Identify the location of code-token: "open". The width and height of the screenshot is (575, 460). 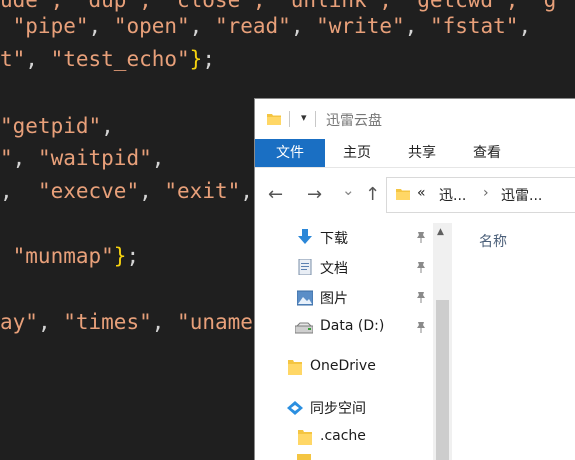
(151, 26).